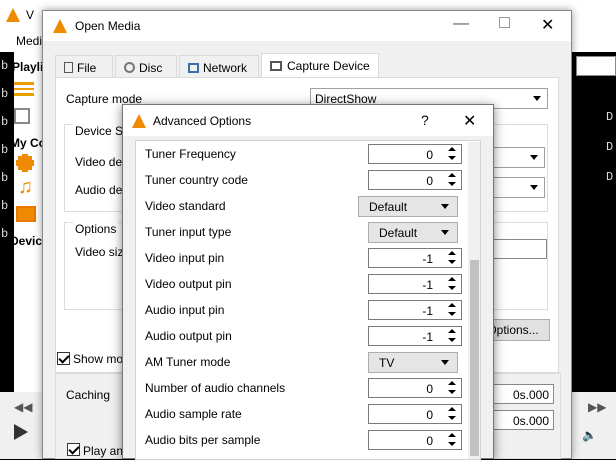 Image resolution: width=616 pixels, height=460 pixels. I want to click on music-icon: ♫, so click(25, 187).